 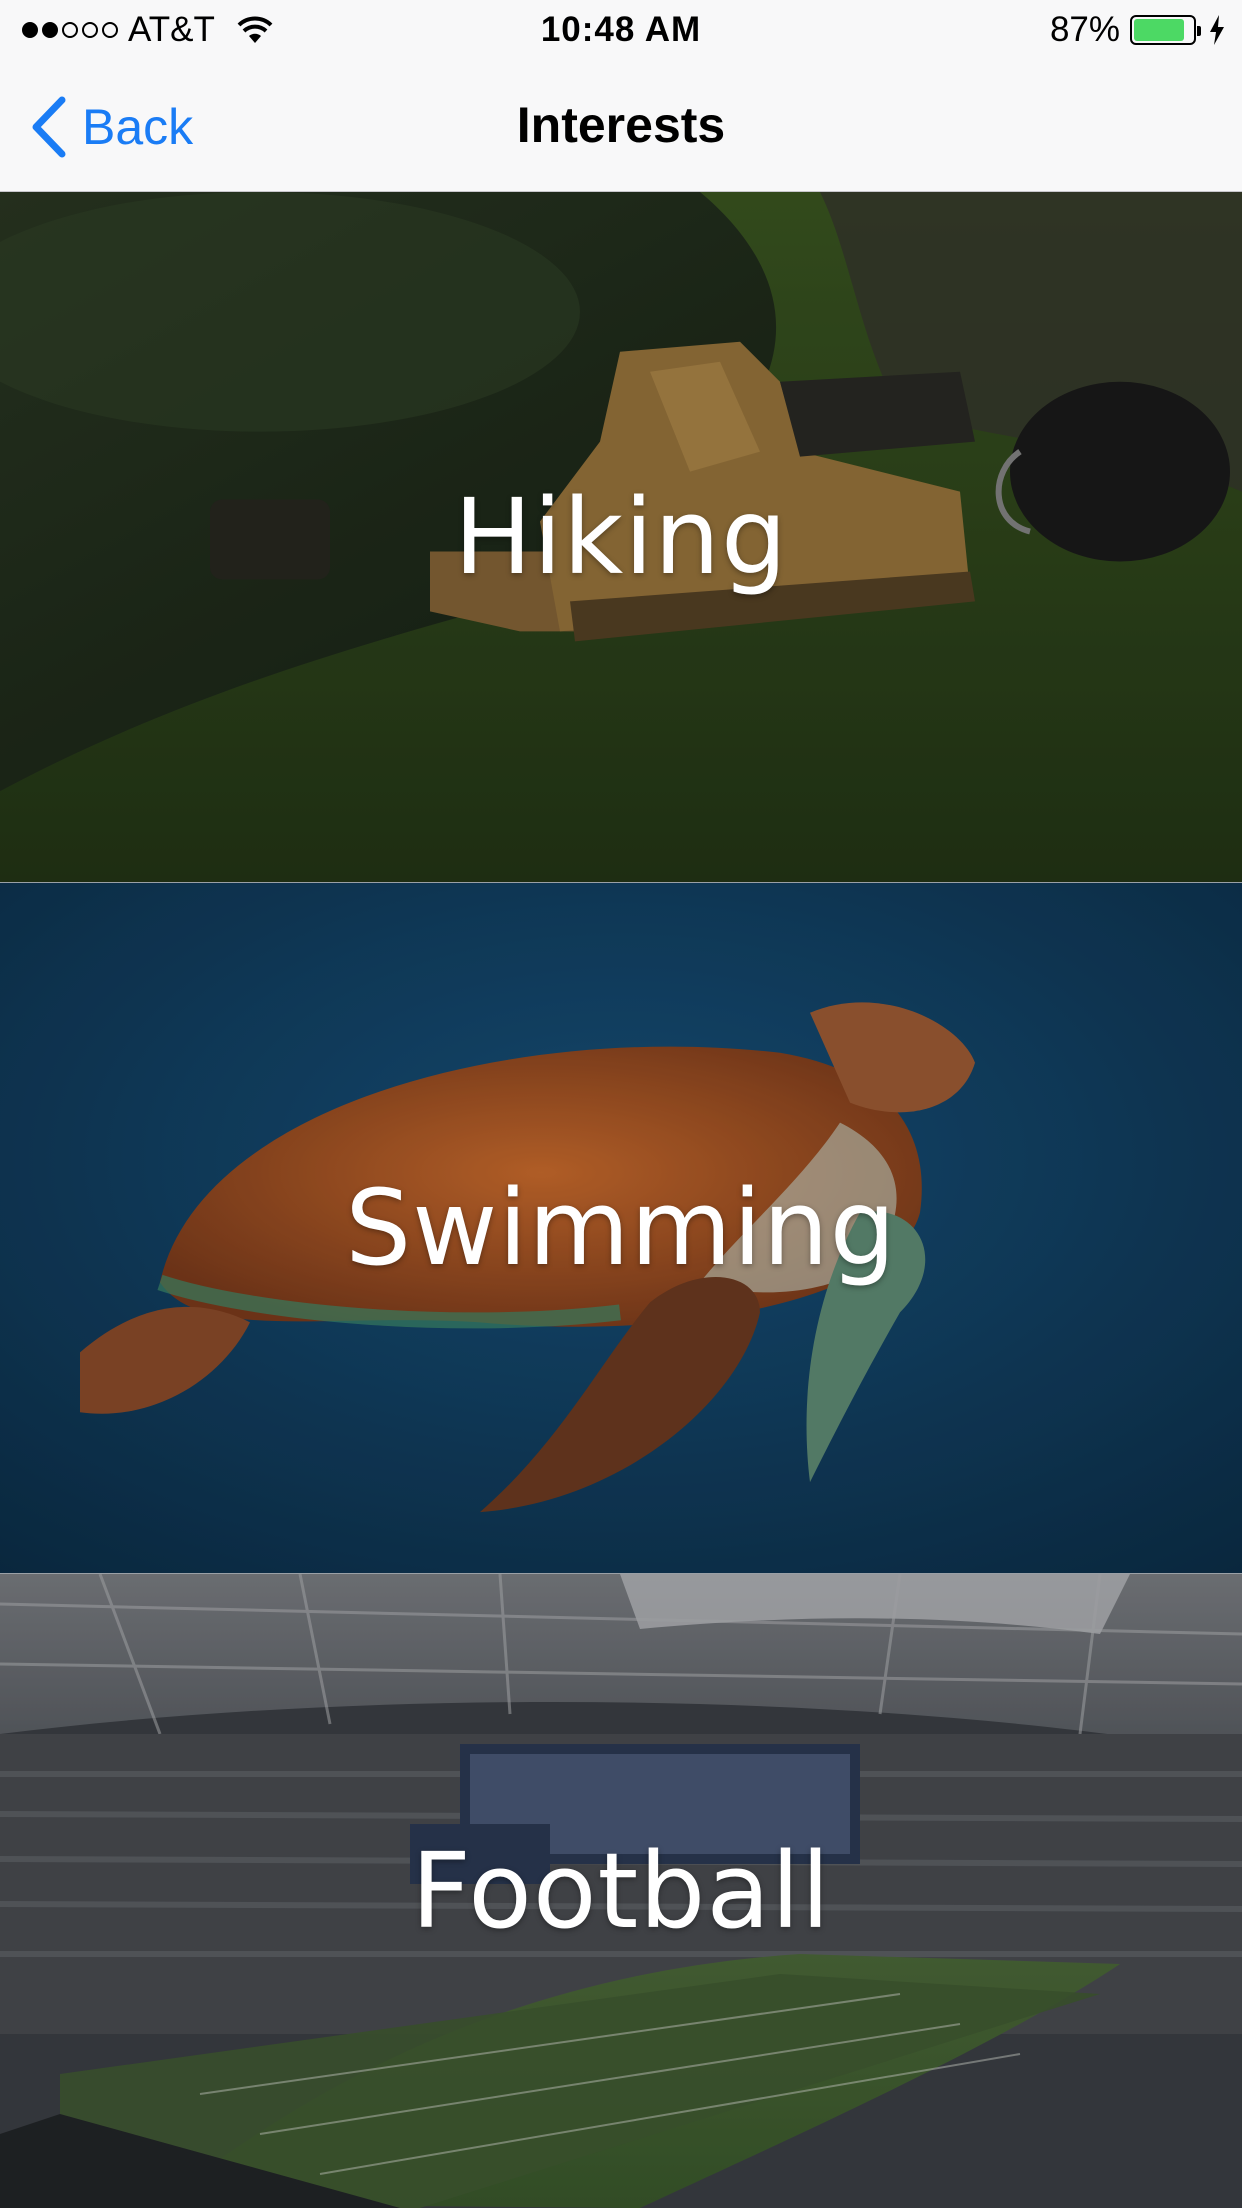 I want to click on status-bar: AT&T 10:48 AM 87%, so click(x=621, y=30).